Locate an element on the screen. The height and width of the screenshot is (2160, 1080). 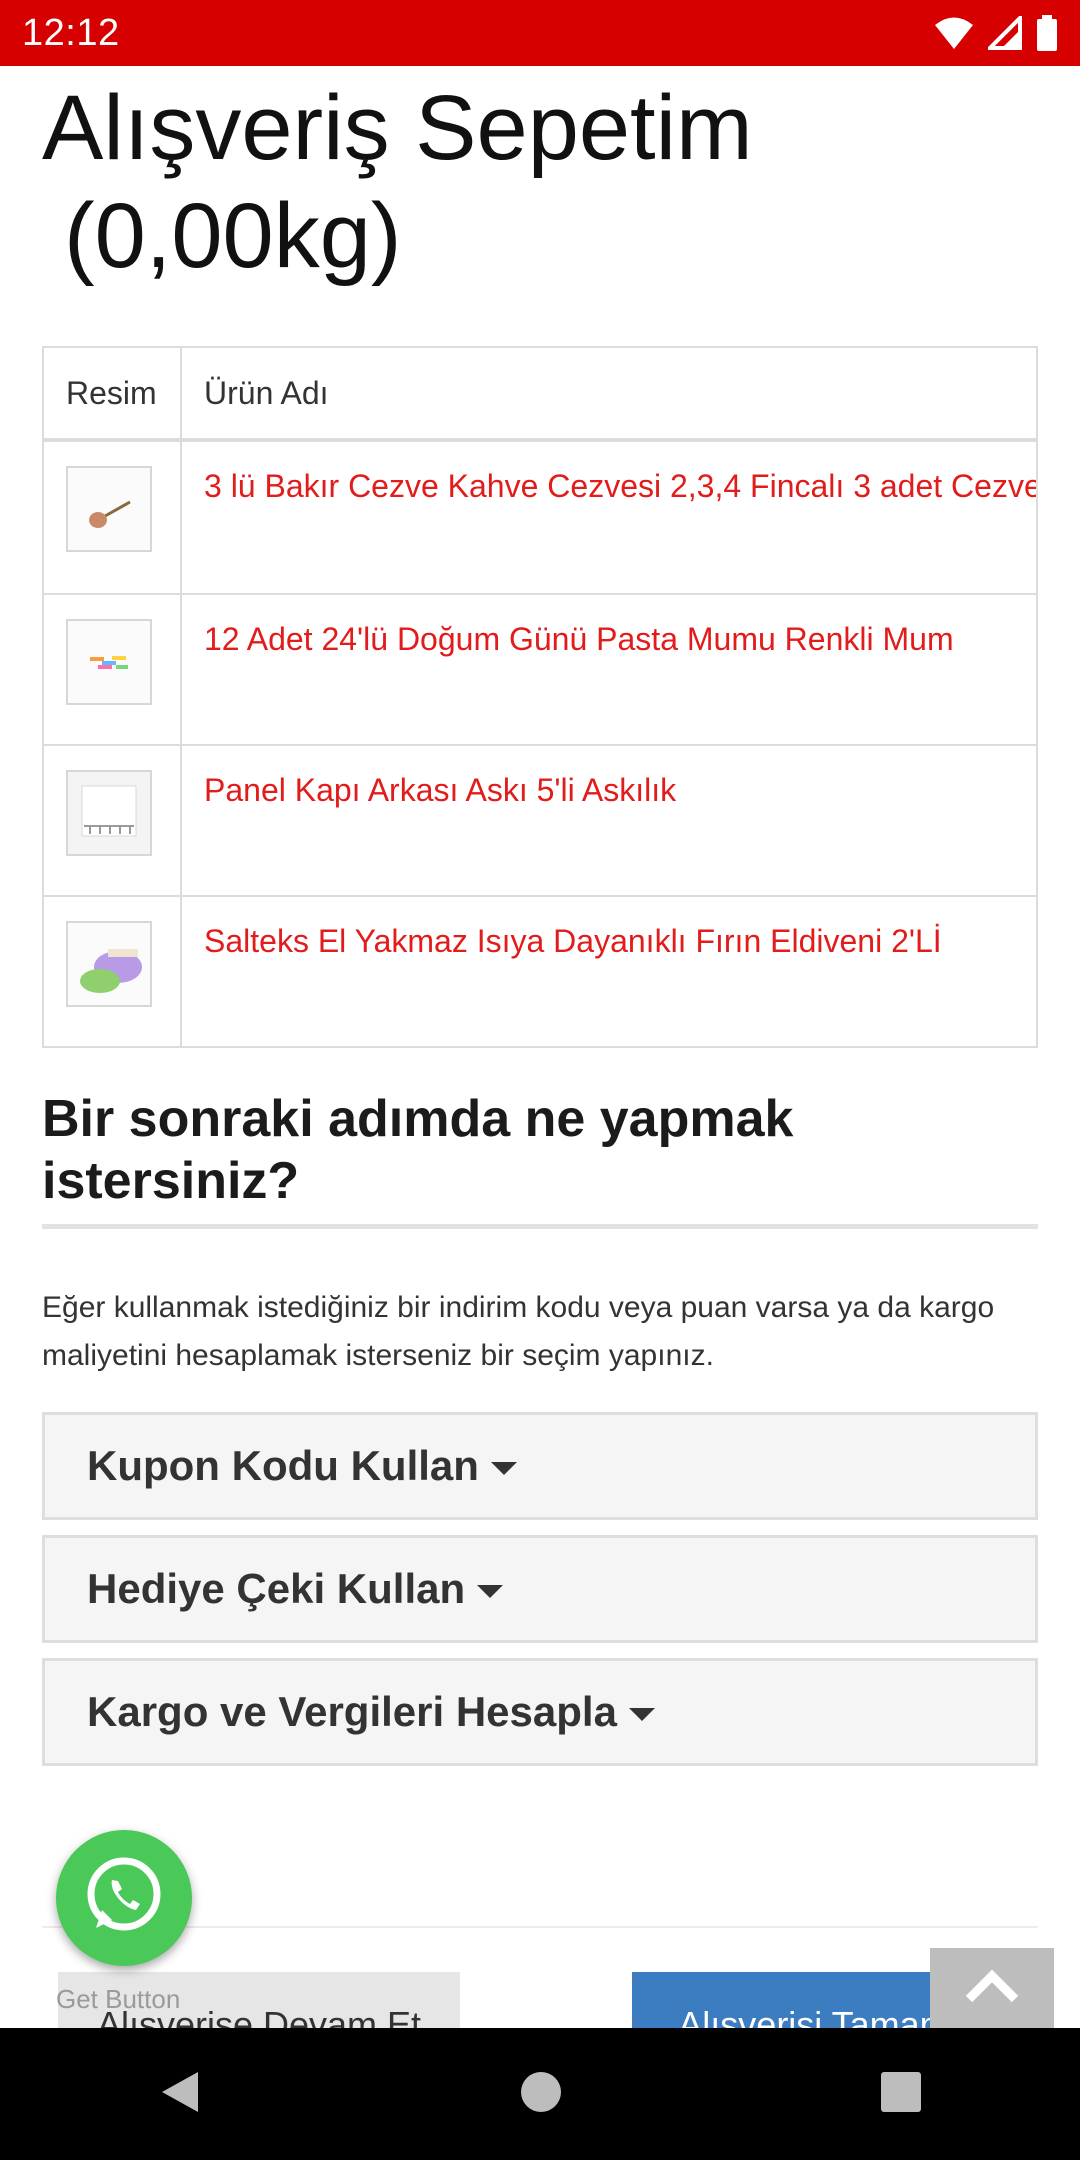
column-header-image: Resim is located at coordinates (113, 393).